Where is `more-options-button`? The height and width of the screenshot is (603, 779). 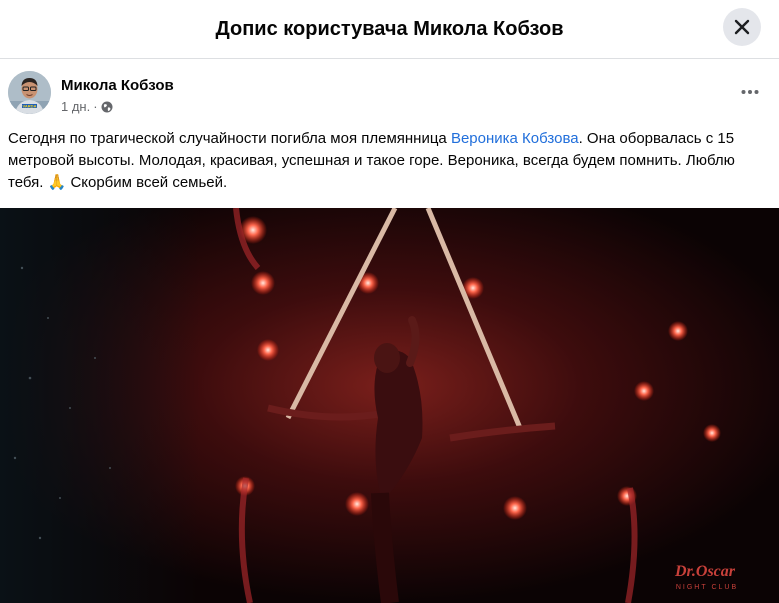
more-options-button is located at coordinates (750, 92).